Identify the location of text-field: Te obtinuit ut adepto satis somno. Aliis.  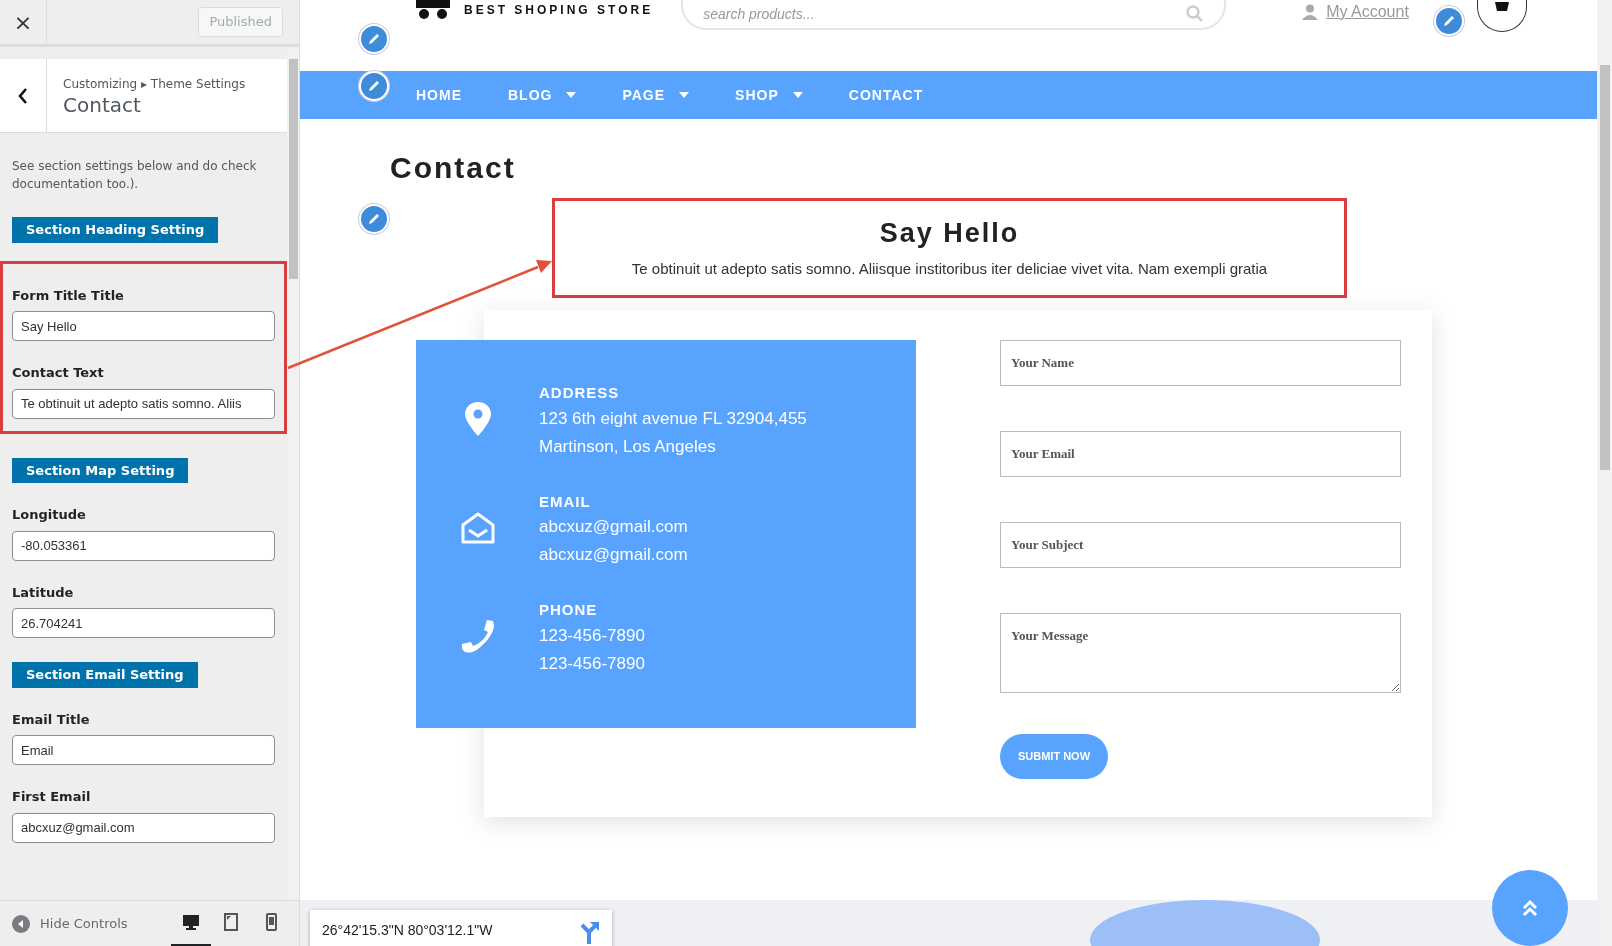
(143, 403).